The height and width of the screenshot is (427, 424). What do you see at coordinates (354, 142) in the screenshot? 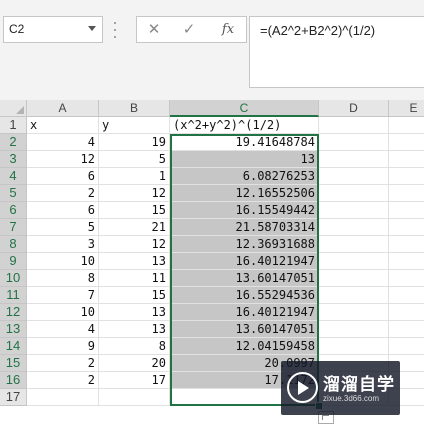
I see `cell-d2` at bounding box center [354, 142].